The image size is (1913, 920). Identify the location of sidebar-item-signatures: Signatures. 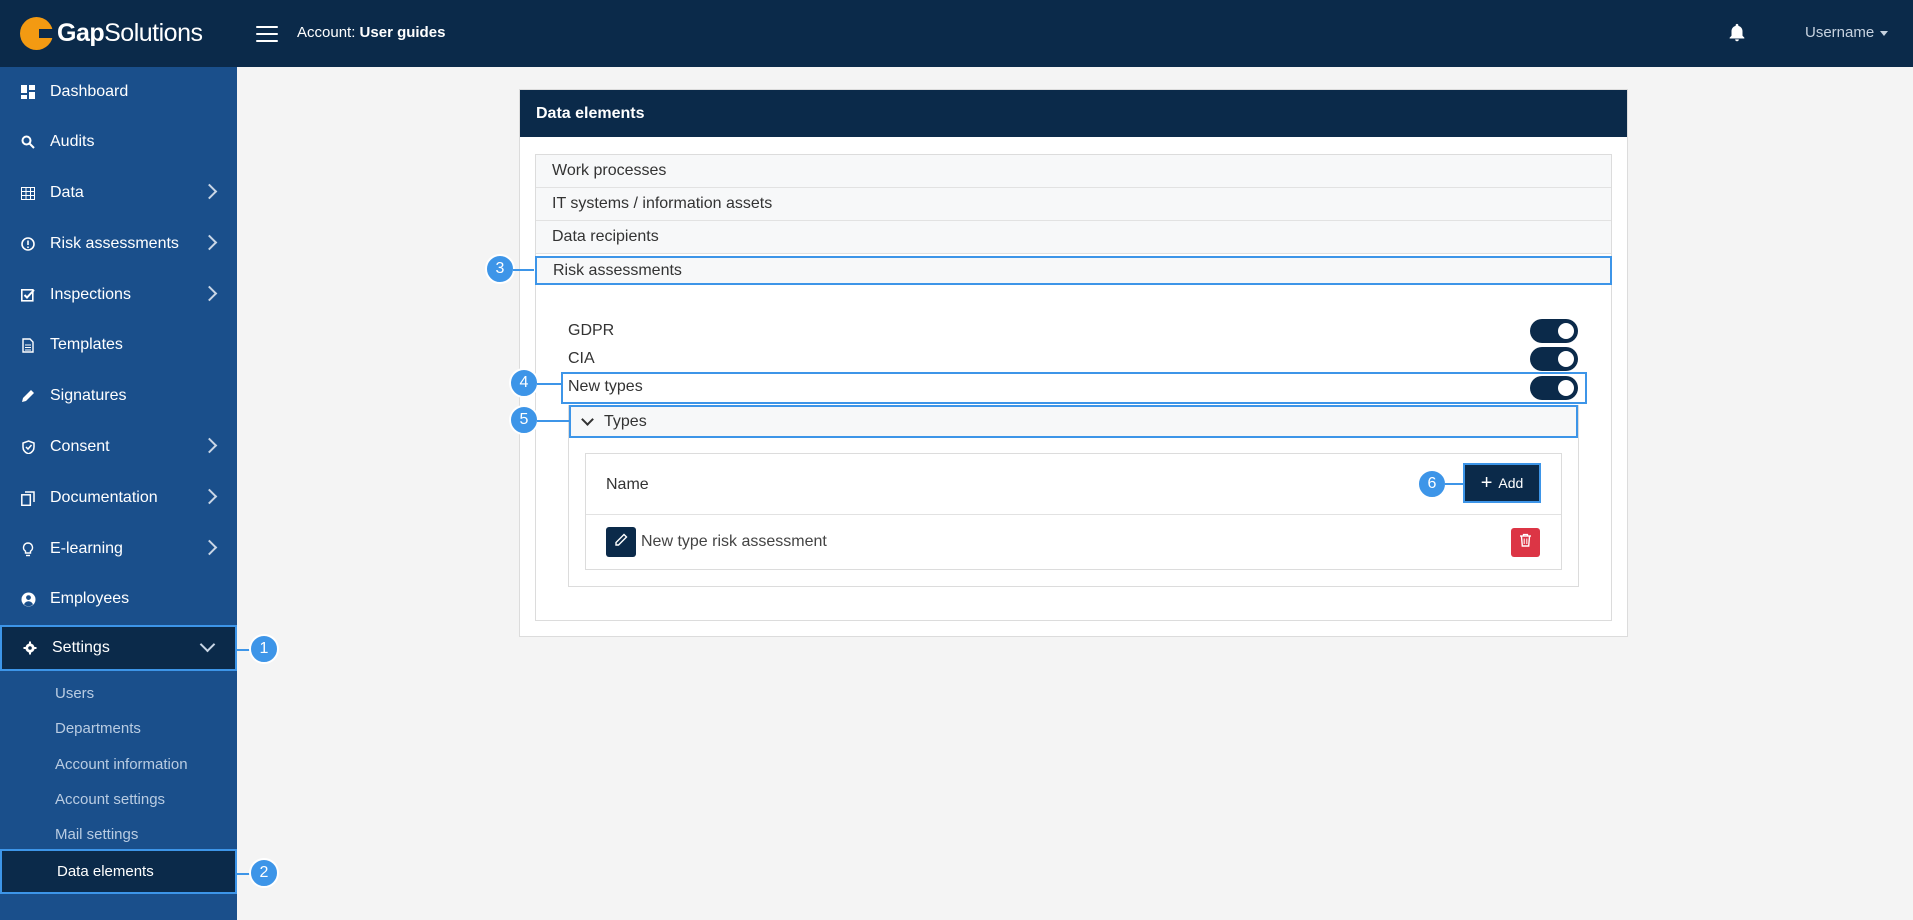
(118, 396).